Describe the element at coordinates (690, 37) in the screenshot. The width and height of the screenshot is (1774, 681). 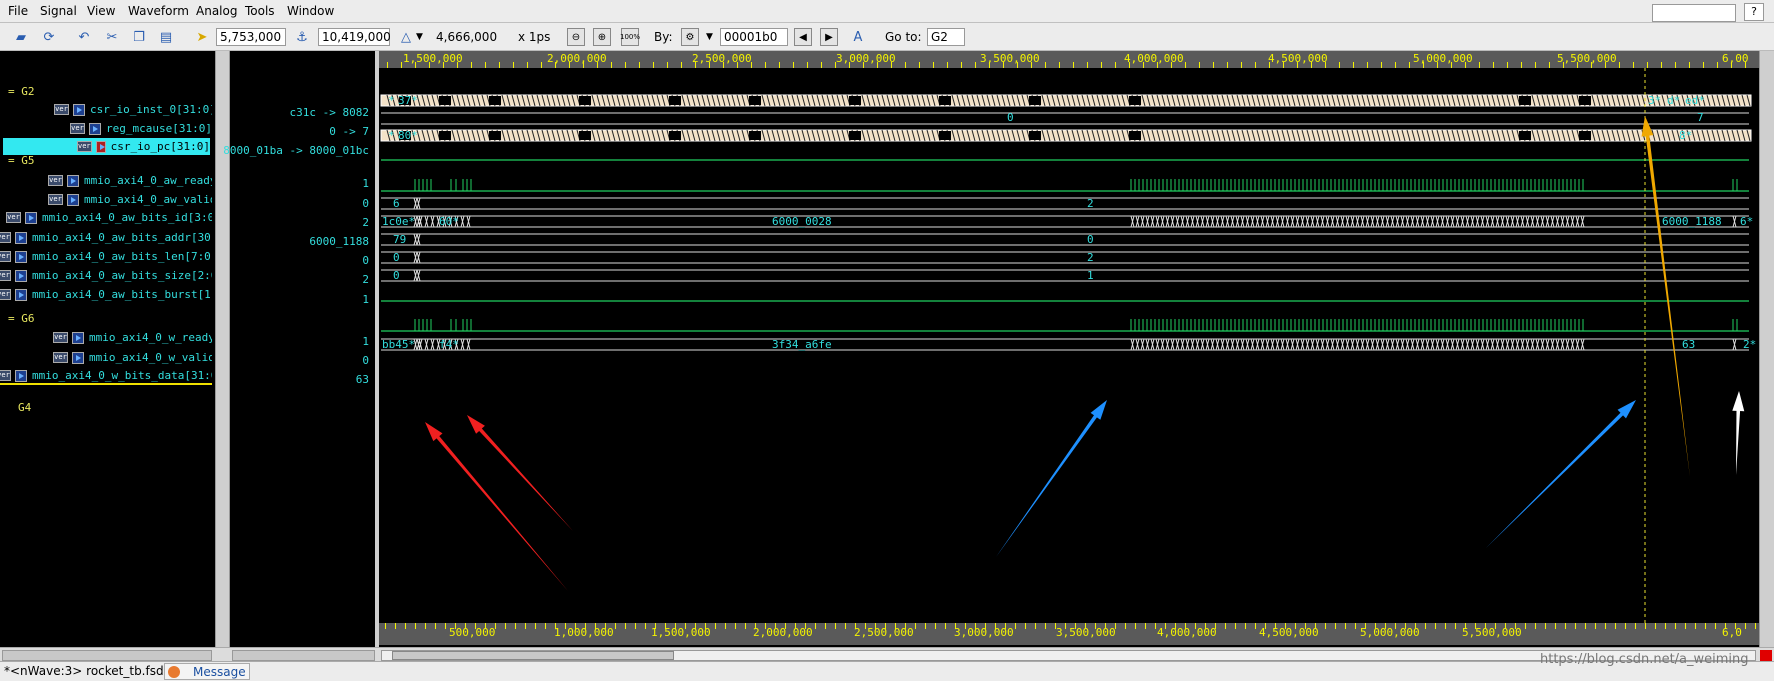
I see `search-by-icon: ⚙` at that location.